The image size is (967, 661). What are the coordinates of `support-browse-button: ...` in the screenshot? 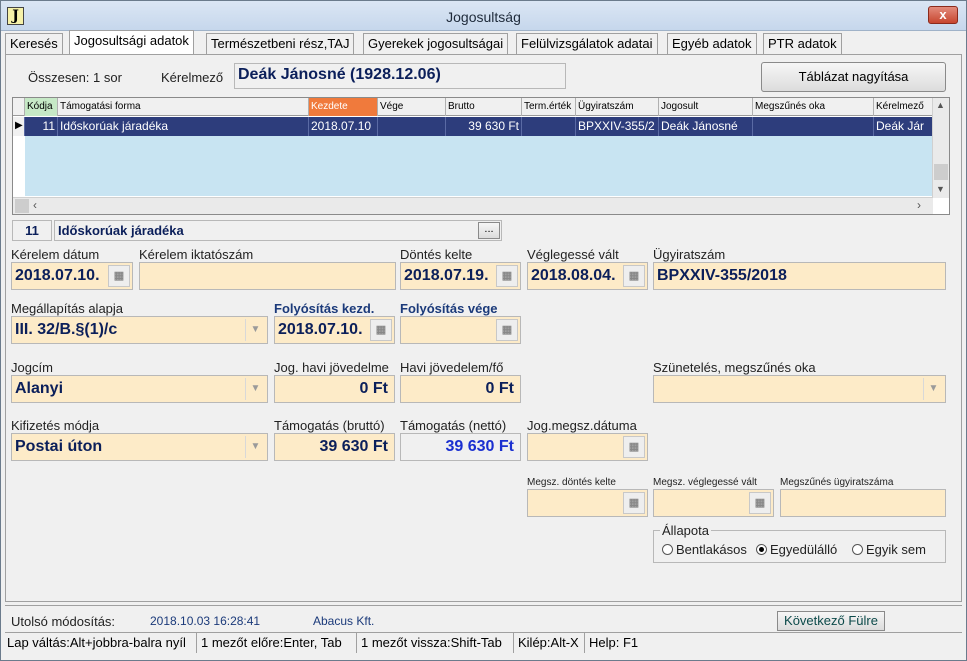 It's located at (489, 230).